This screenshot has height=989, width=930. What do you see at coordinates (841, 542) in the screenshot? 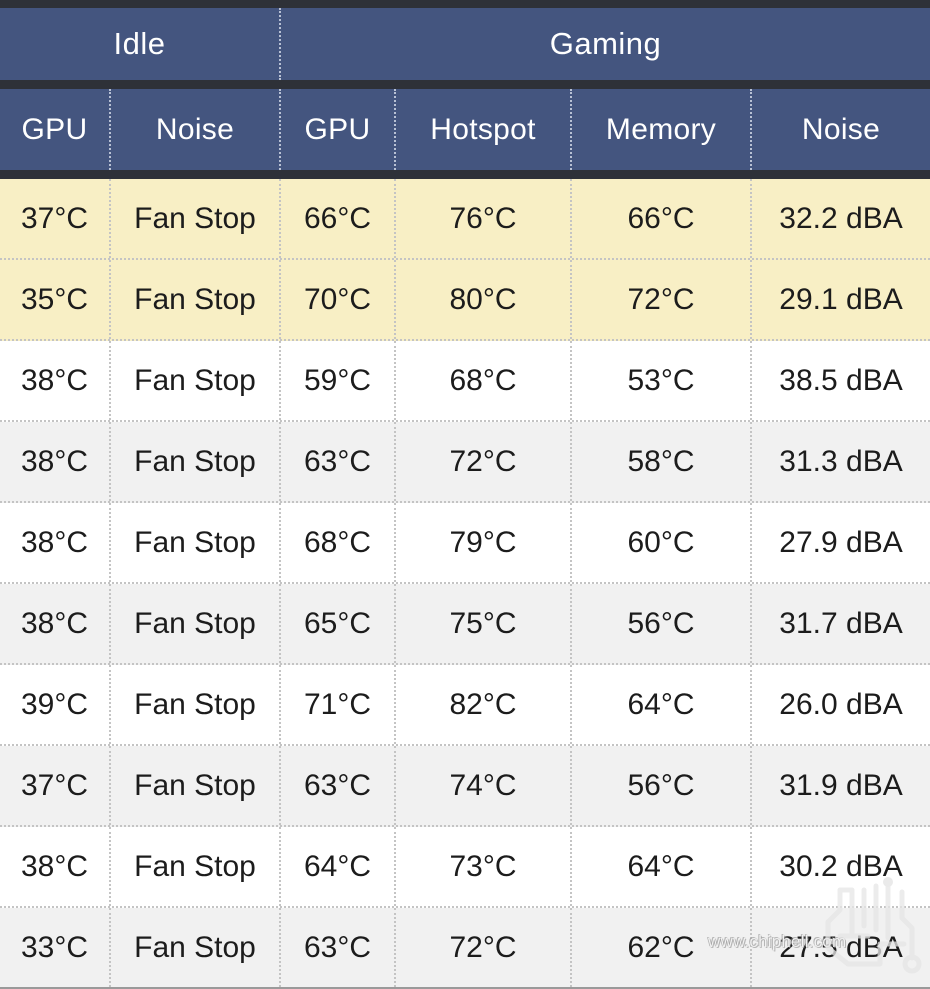
I see `cell-gaming-noise: 27.9 dBA` at bounding box center [841, 542].